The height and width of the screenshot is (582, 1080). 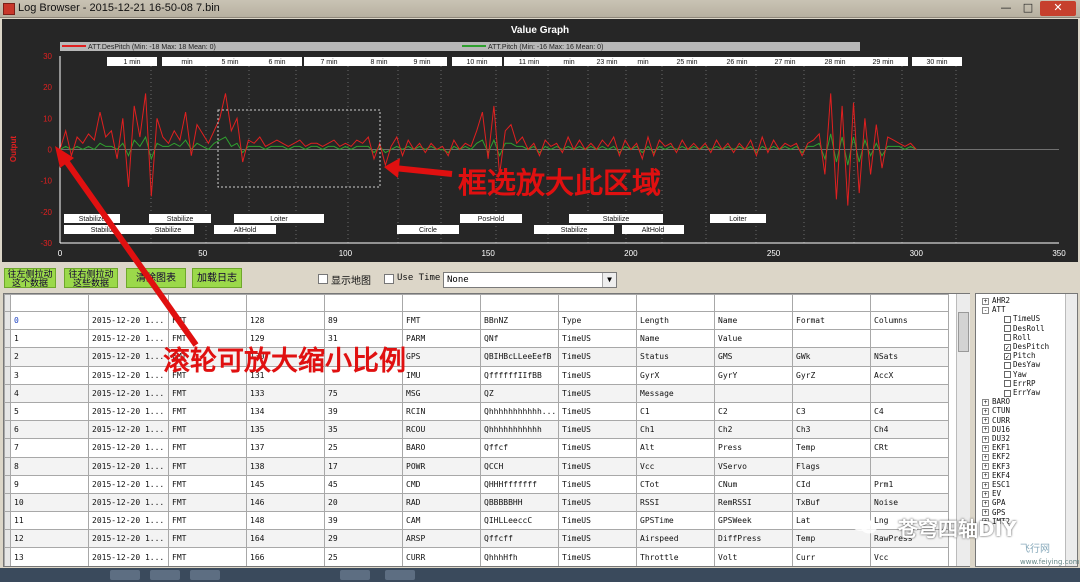 What do you see at coordinates (285, 466) in the screenshot?
I see `table-cell: 138` at bounding box center [285, 466].